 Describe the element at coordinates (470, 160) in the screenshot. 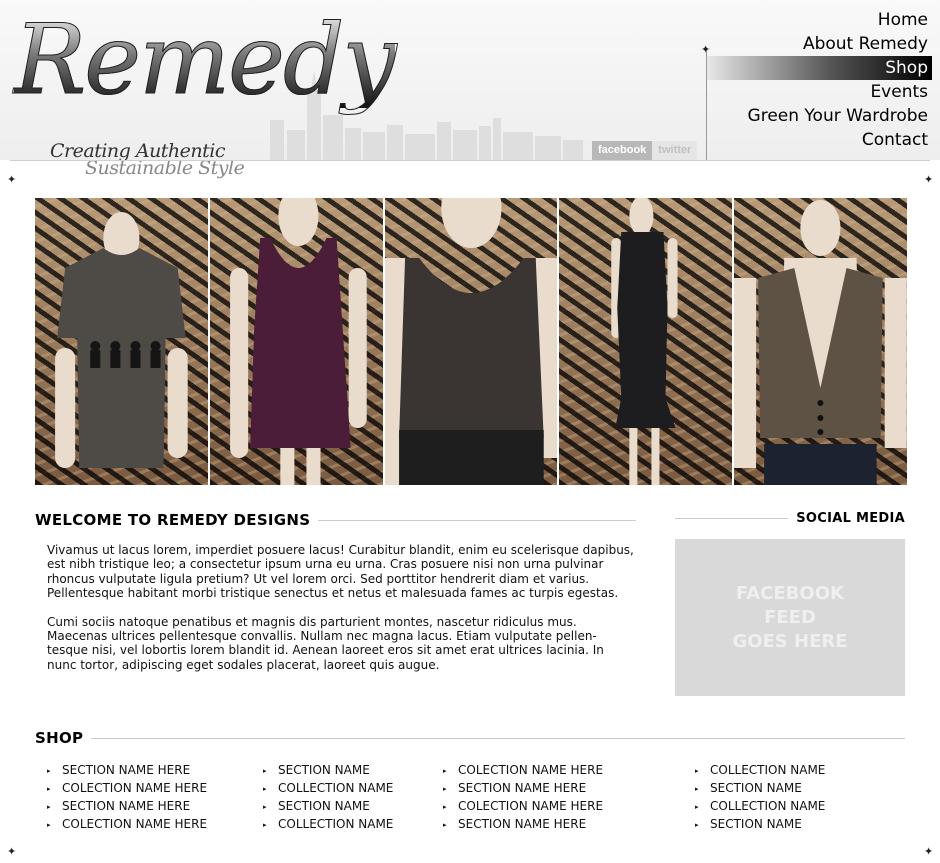

I see `header-divider` at that location.